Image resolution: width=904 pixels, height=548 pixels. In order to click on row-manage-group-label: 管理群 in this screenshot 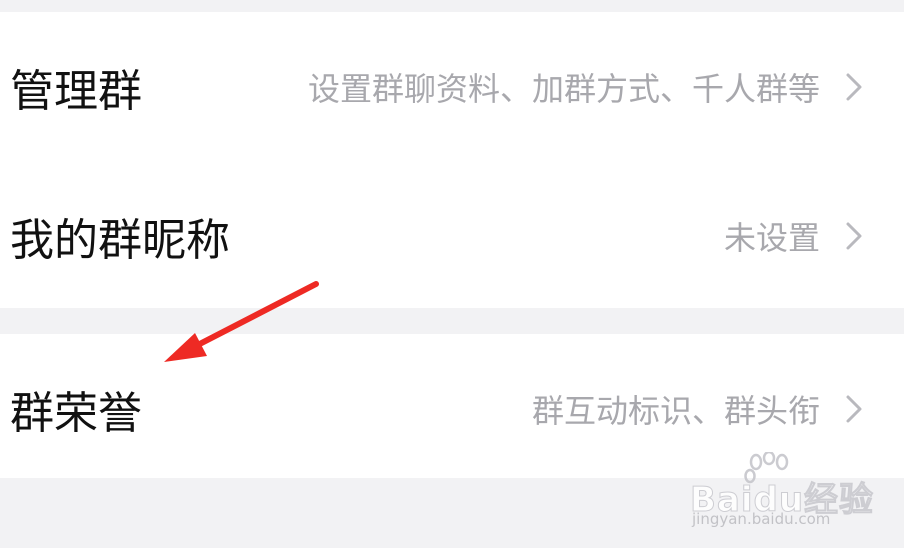, I will do `click(76, 91)`.